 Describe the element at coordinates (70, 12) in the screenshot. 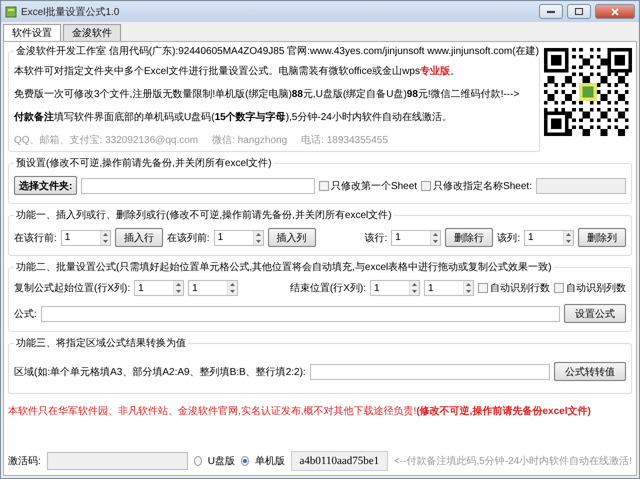

I see `window-title: Excel批量设置公式1.0` at that location.